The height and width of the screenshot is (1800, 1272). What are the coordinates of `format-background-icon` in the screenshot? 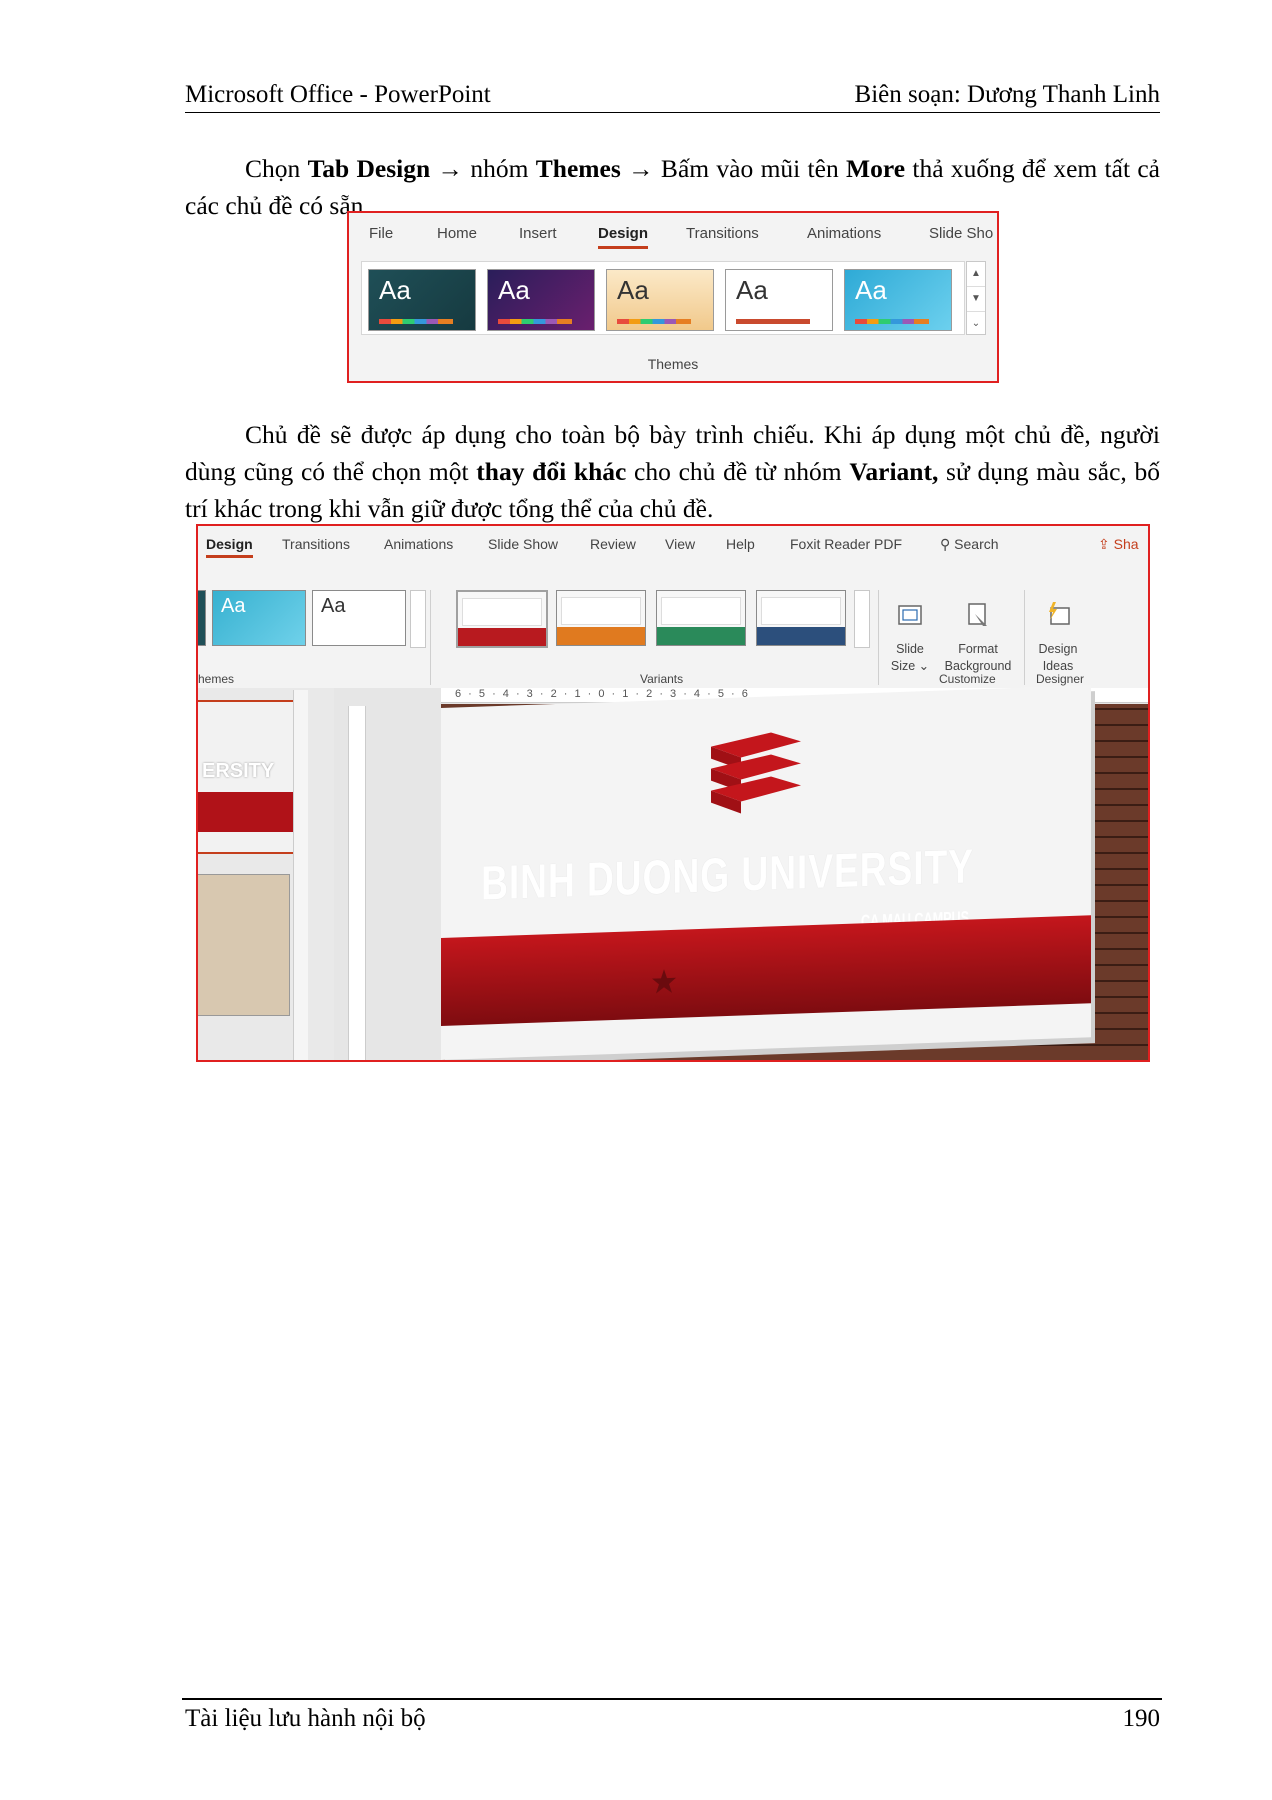 It's located at (977, 614).